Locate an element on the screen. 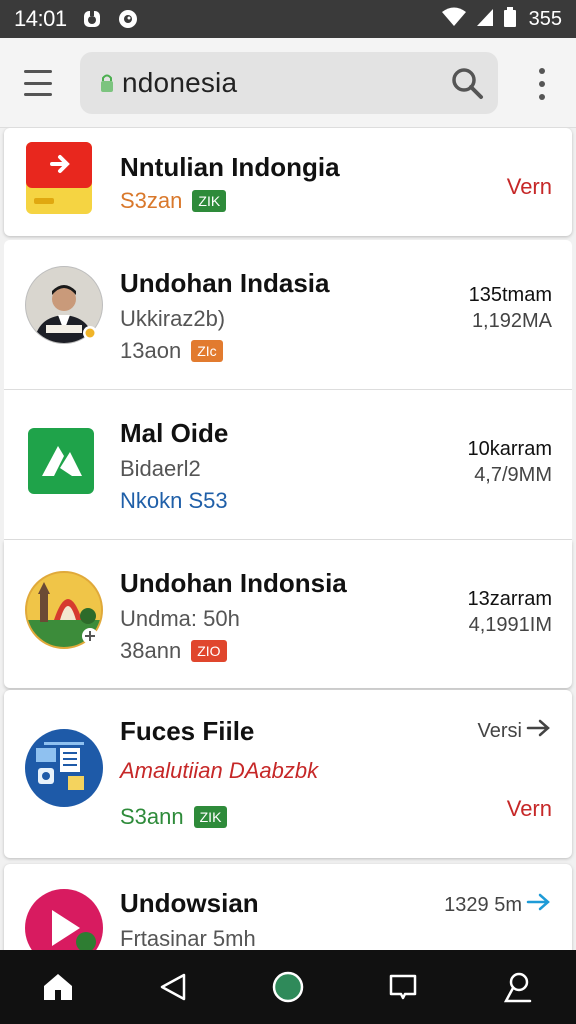 The image size is (576, 1024). landmark-photo-icon is located at coordinates (64, 610).